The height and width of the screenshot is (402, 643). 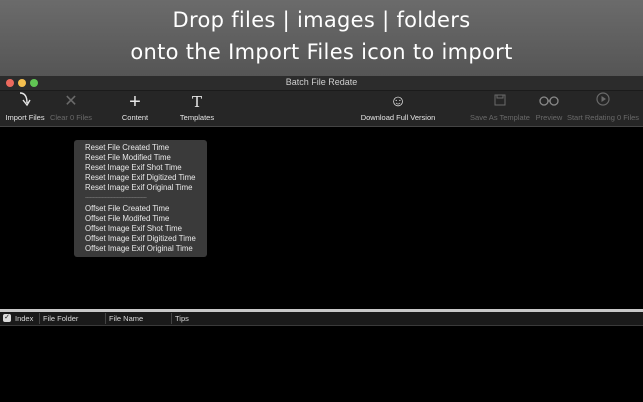 I want to click on banner-line-2: onto the Import Files icon to import, so click(x=321, y=52).